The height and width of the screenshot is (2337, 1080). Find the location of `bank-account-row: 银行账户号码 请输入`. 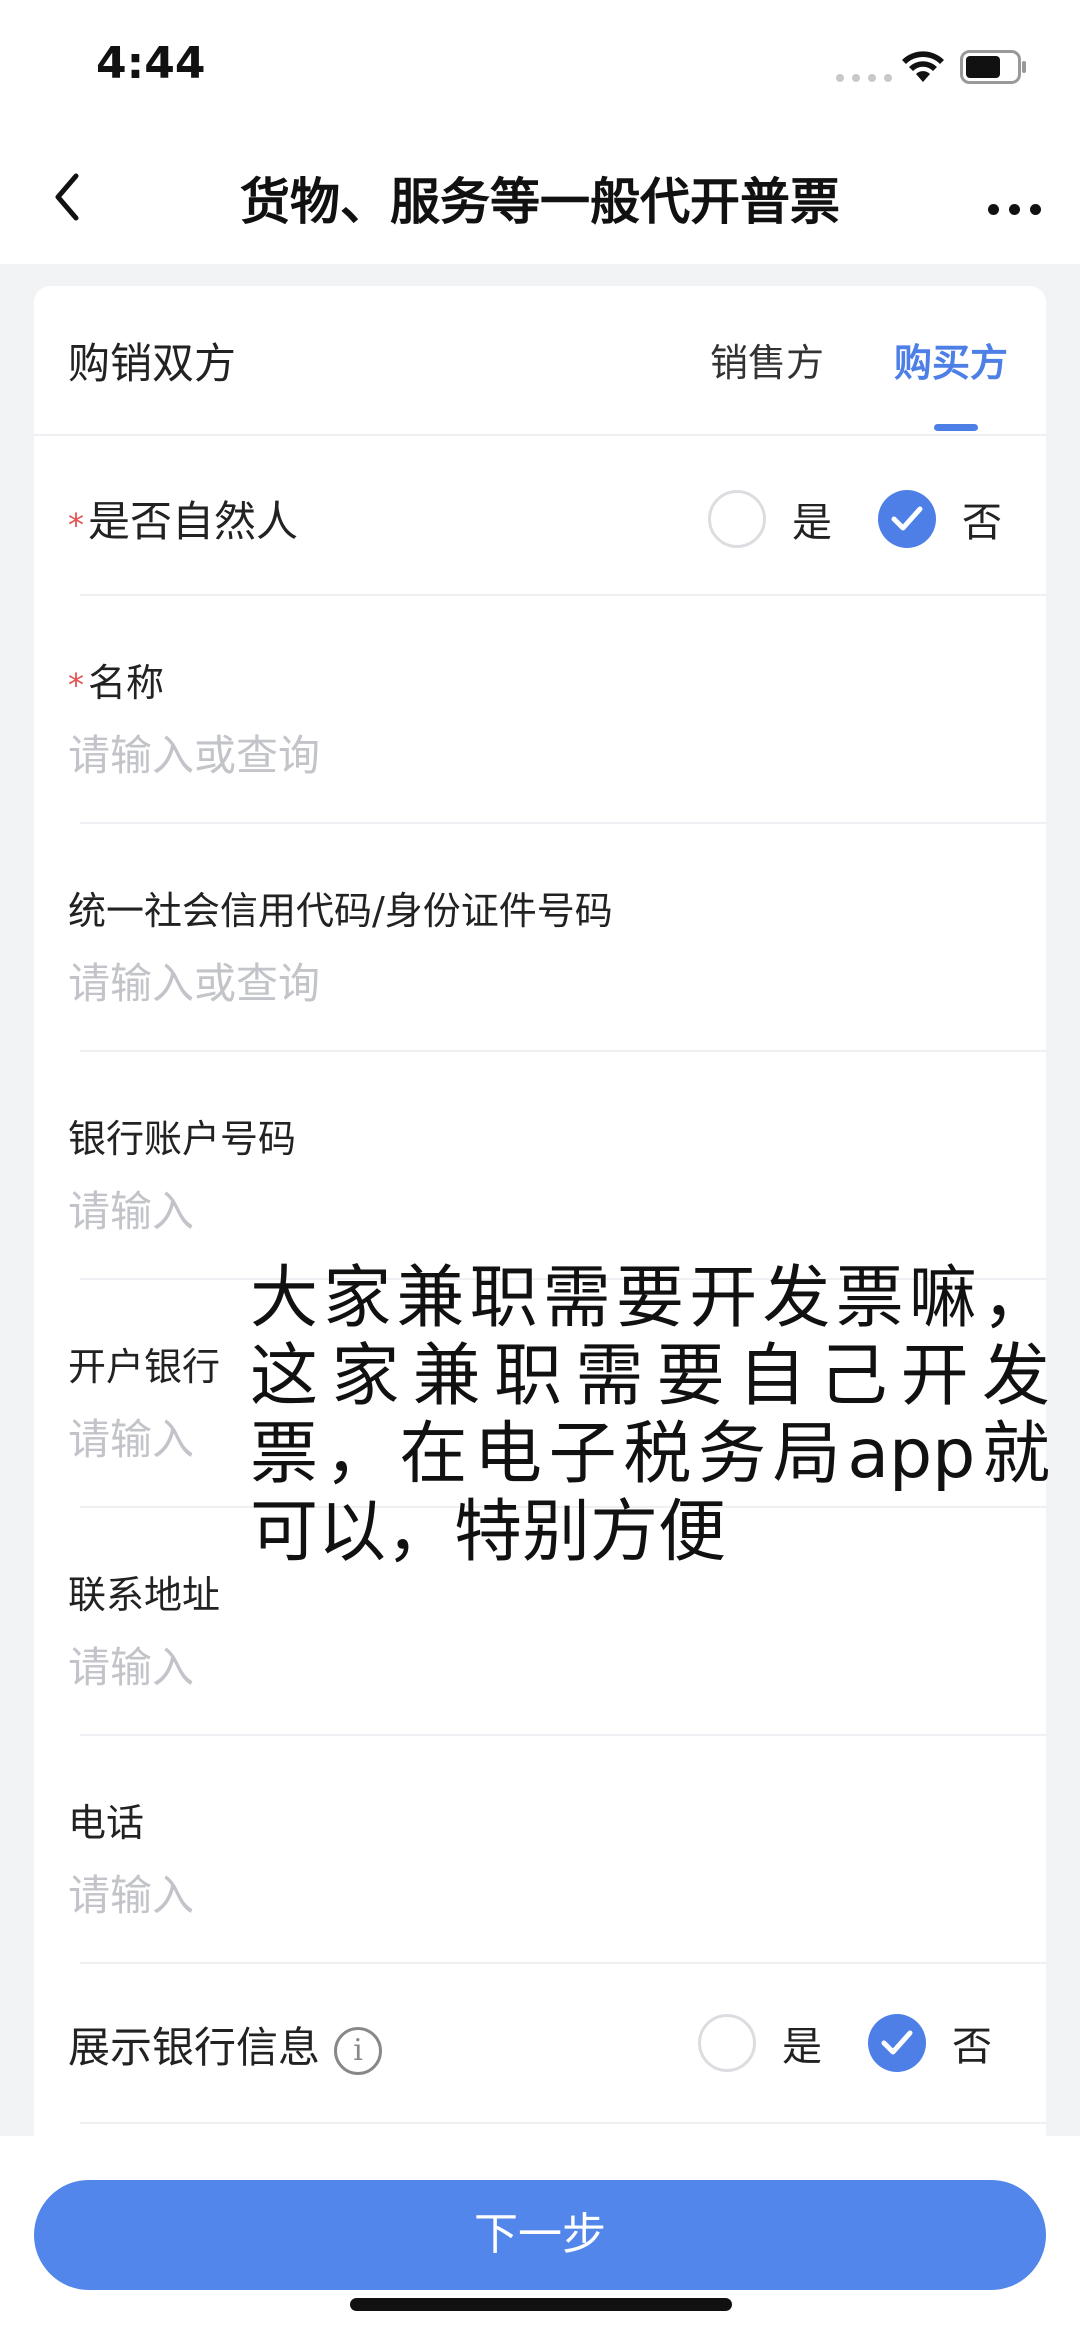

bank-account-row: 银行账户号码 请输入 is located at coordinates (540, 1166).